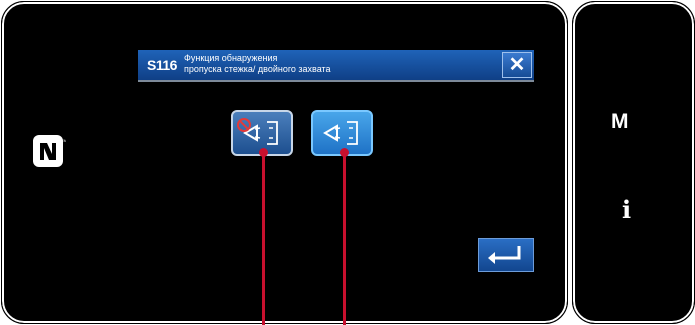  I want to click on menu-key: M, so click(620, 122).